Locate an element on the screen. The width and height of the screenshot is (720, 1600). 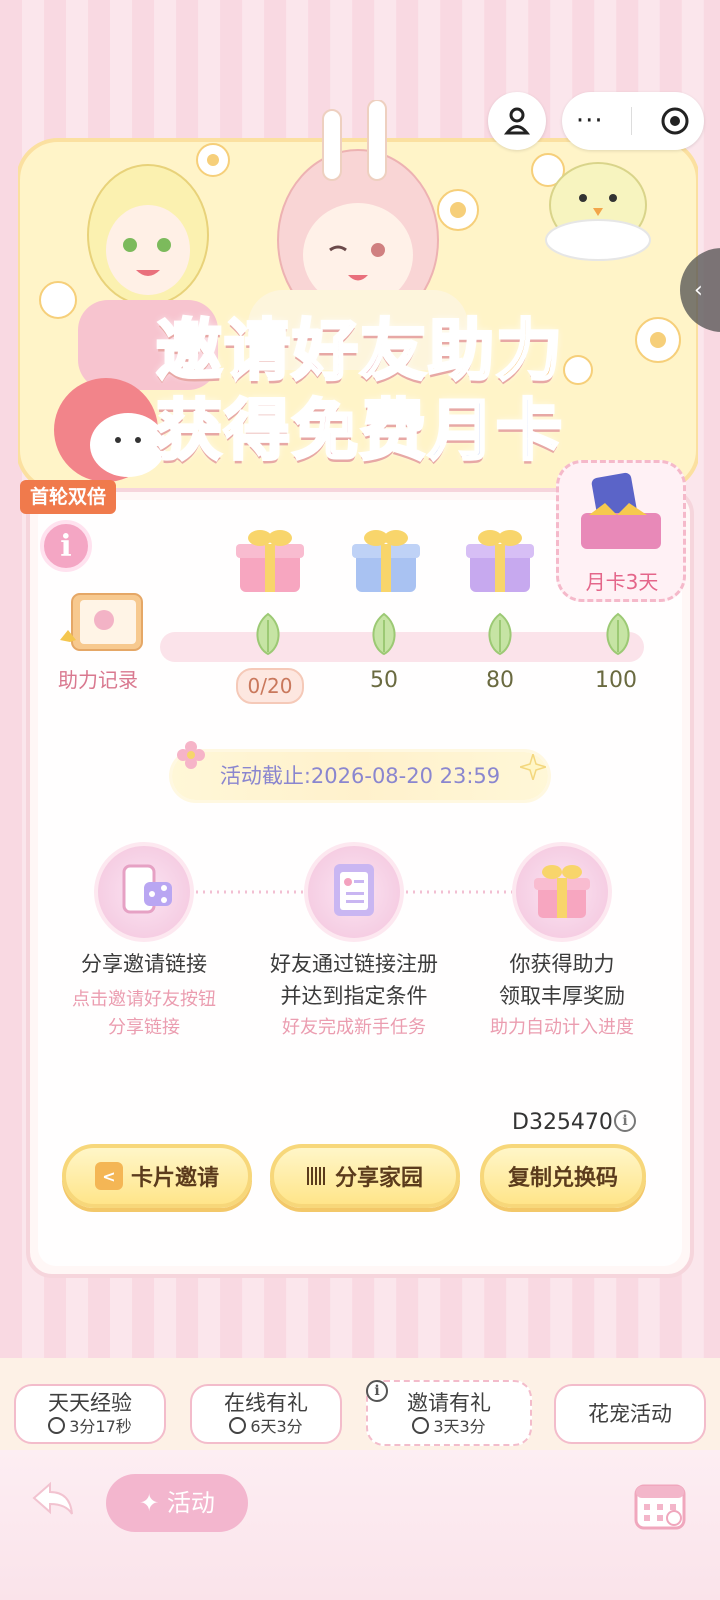
tab-label: 在线有礼 is located at coordinates (266, 1403).